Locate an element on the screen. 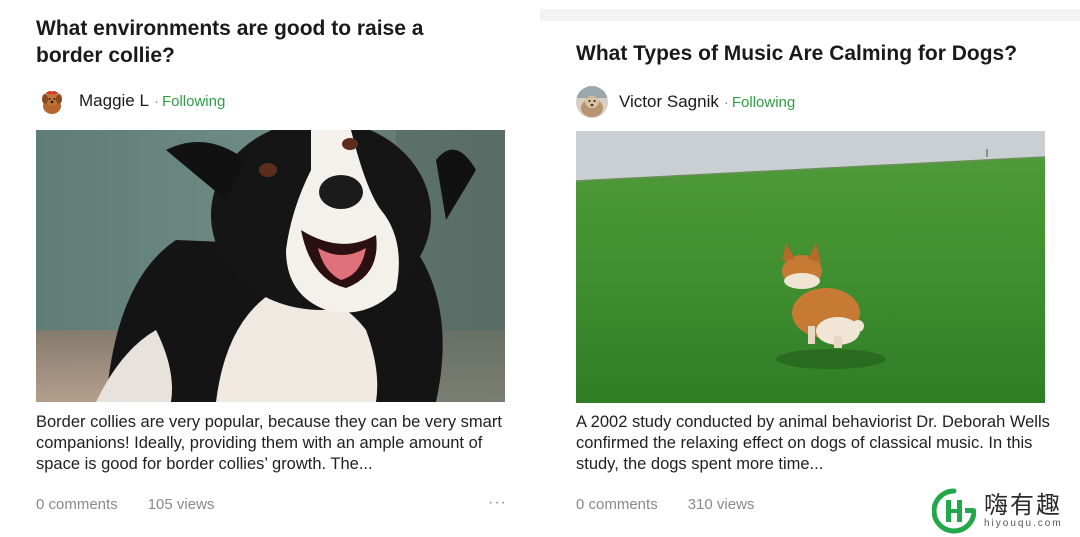 Image resolution: width=1080 pixels, height=537 pixels. watermark-url: hiyouqu.com is located at coordinates (1023, 523).